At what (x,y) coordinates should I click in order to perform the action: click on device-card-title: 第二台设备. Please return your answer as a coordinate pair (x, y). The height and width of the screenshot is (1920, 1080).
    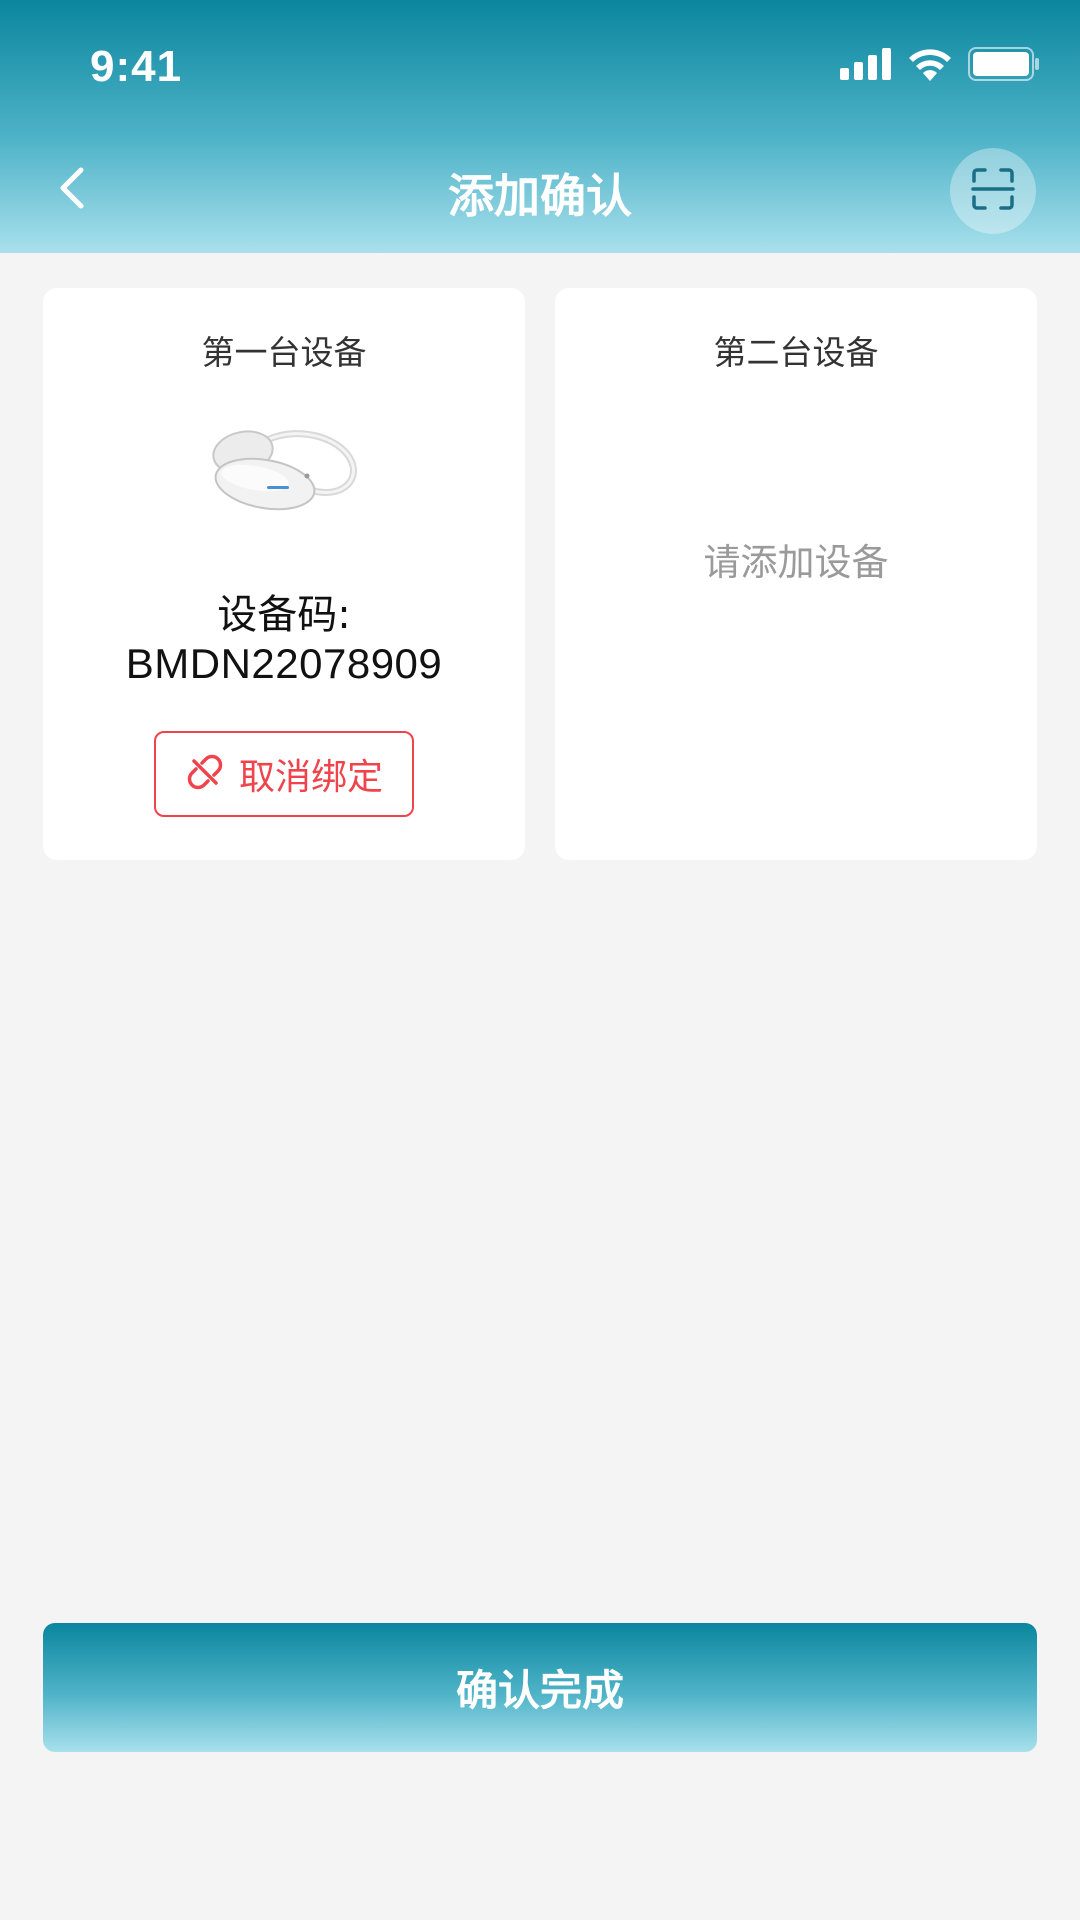
    Looking at the image, I should click on (796, 352).